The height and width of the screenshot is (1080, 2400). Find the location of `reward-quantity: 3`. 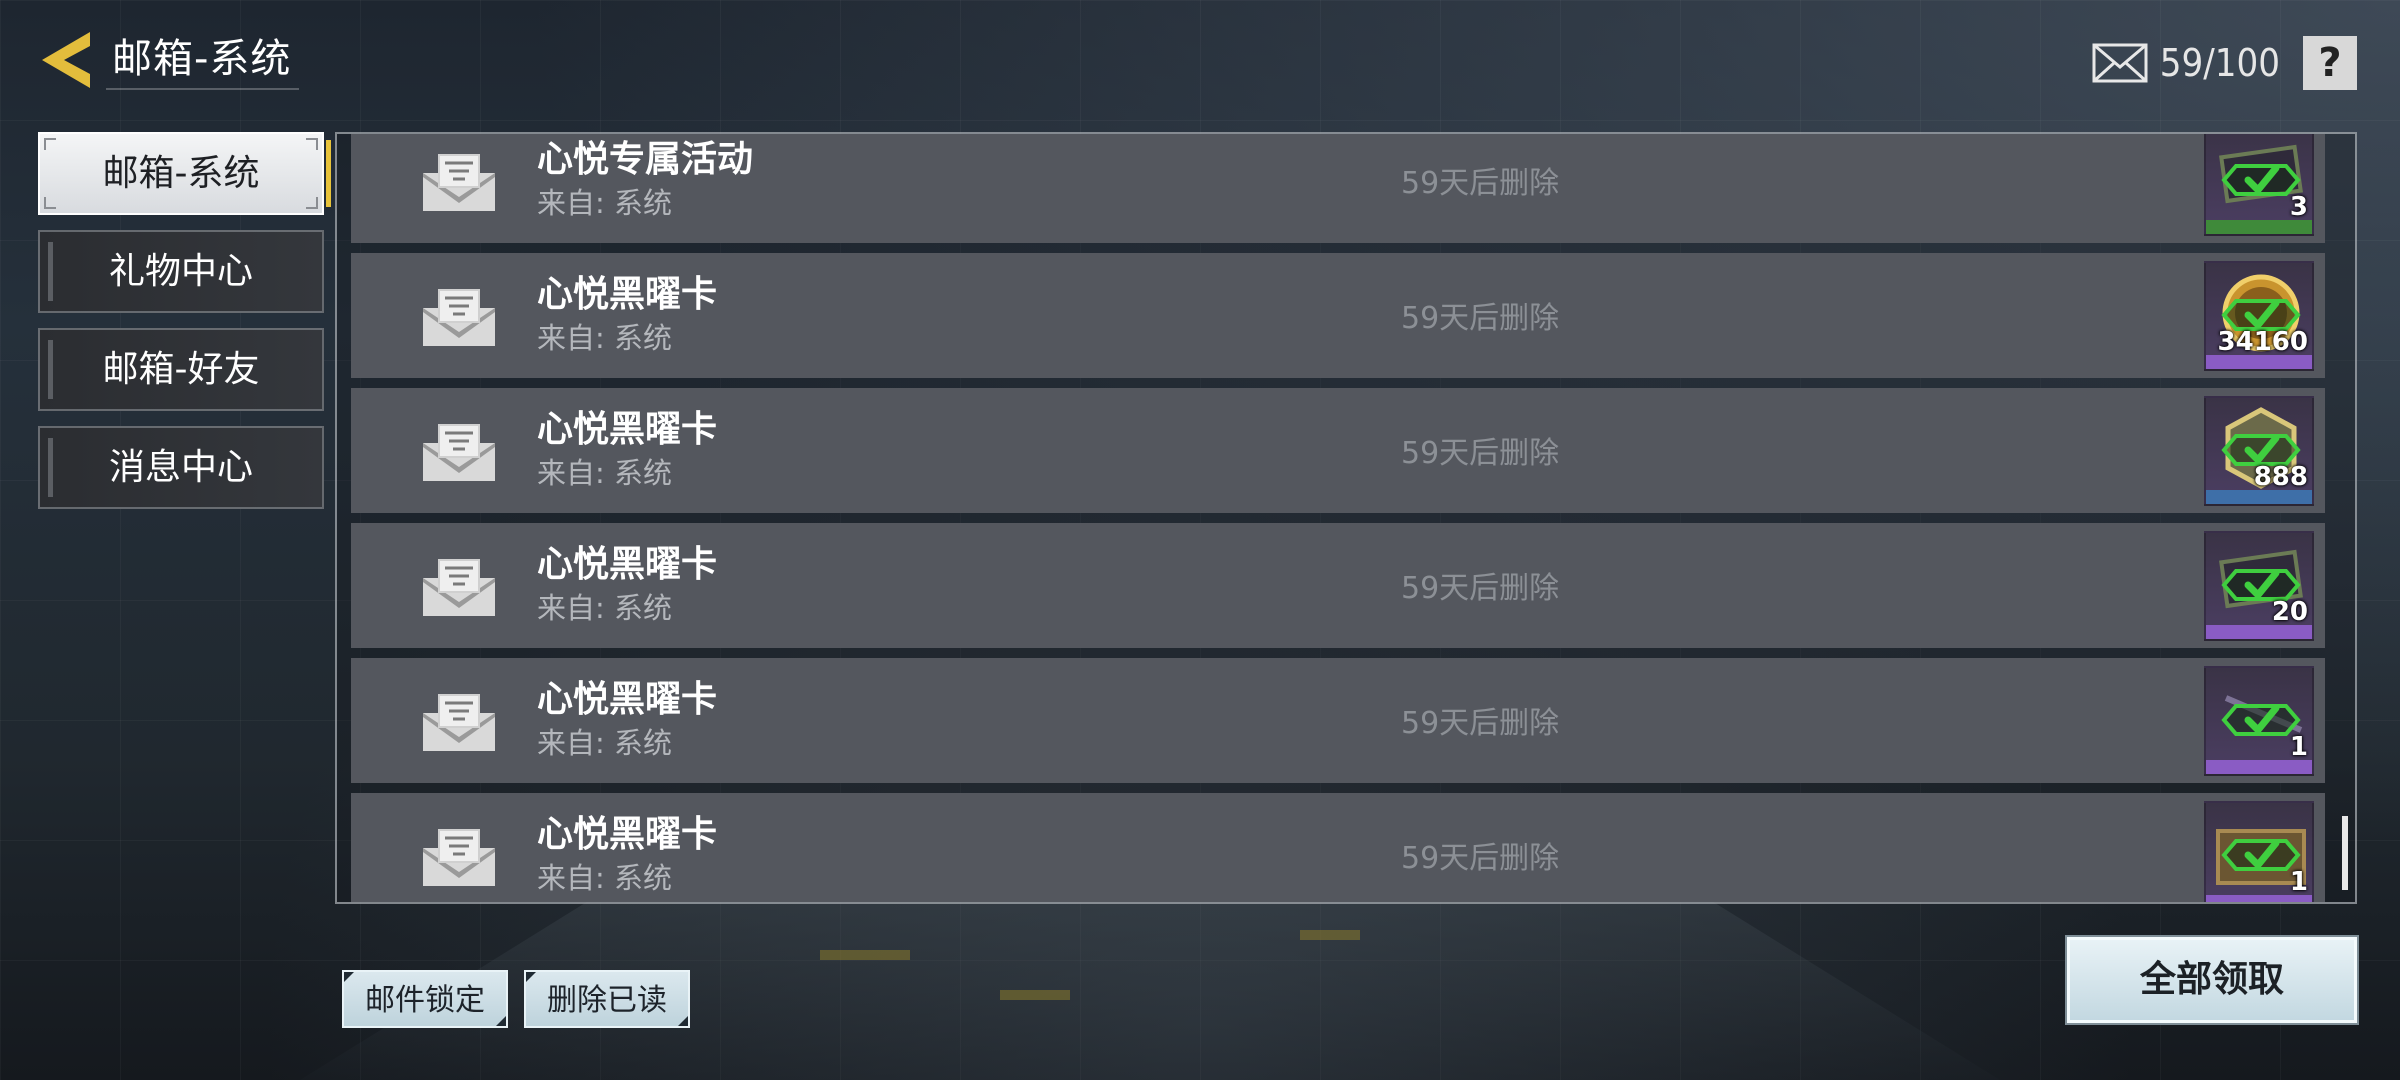

reward-quantity: 3 is located at coordinates (2298, 207).